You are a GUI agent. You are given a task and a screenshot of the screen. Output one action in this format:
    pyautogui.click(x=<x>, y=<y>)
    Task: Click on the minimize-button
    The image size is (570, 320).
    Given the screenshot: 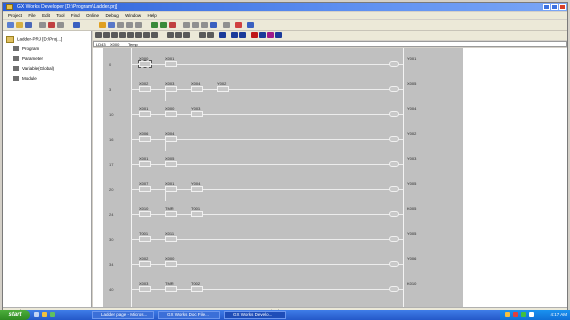 What is the action you would take?
    pyautogui.click(x=546, y=7)
    